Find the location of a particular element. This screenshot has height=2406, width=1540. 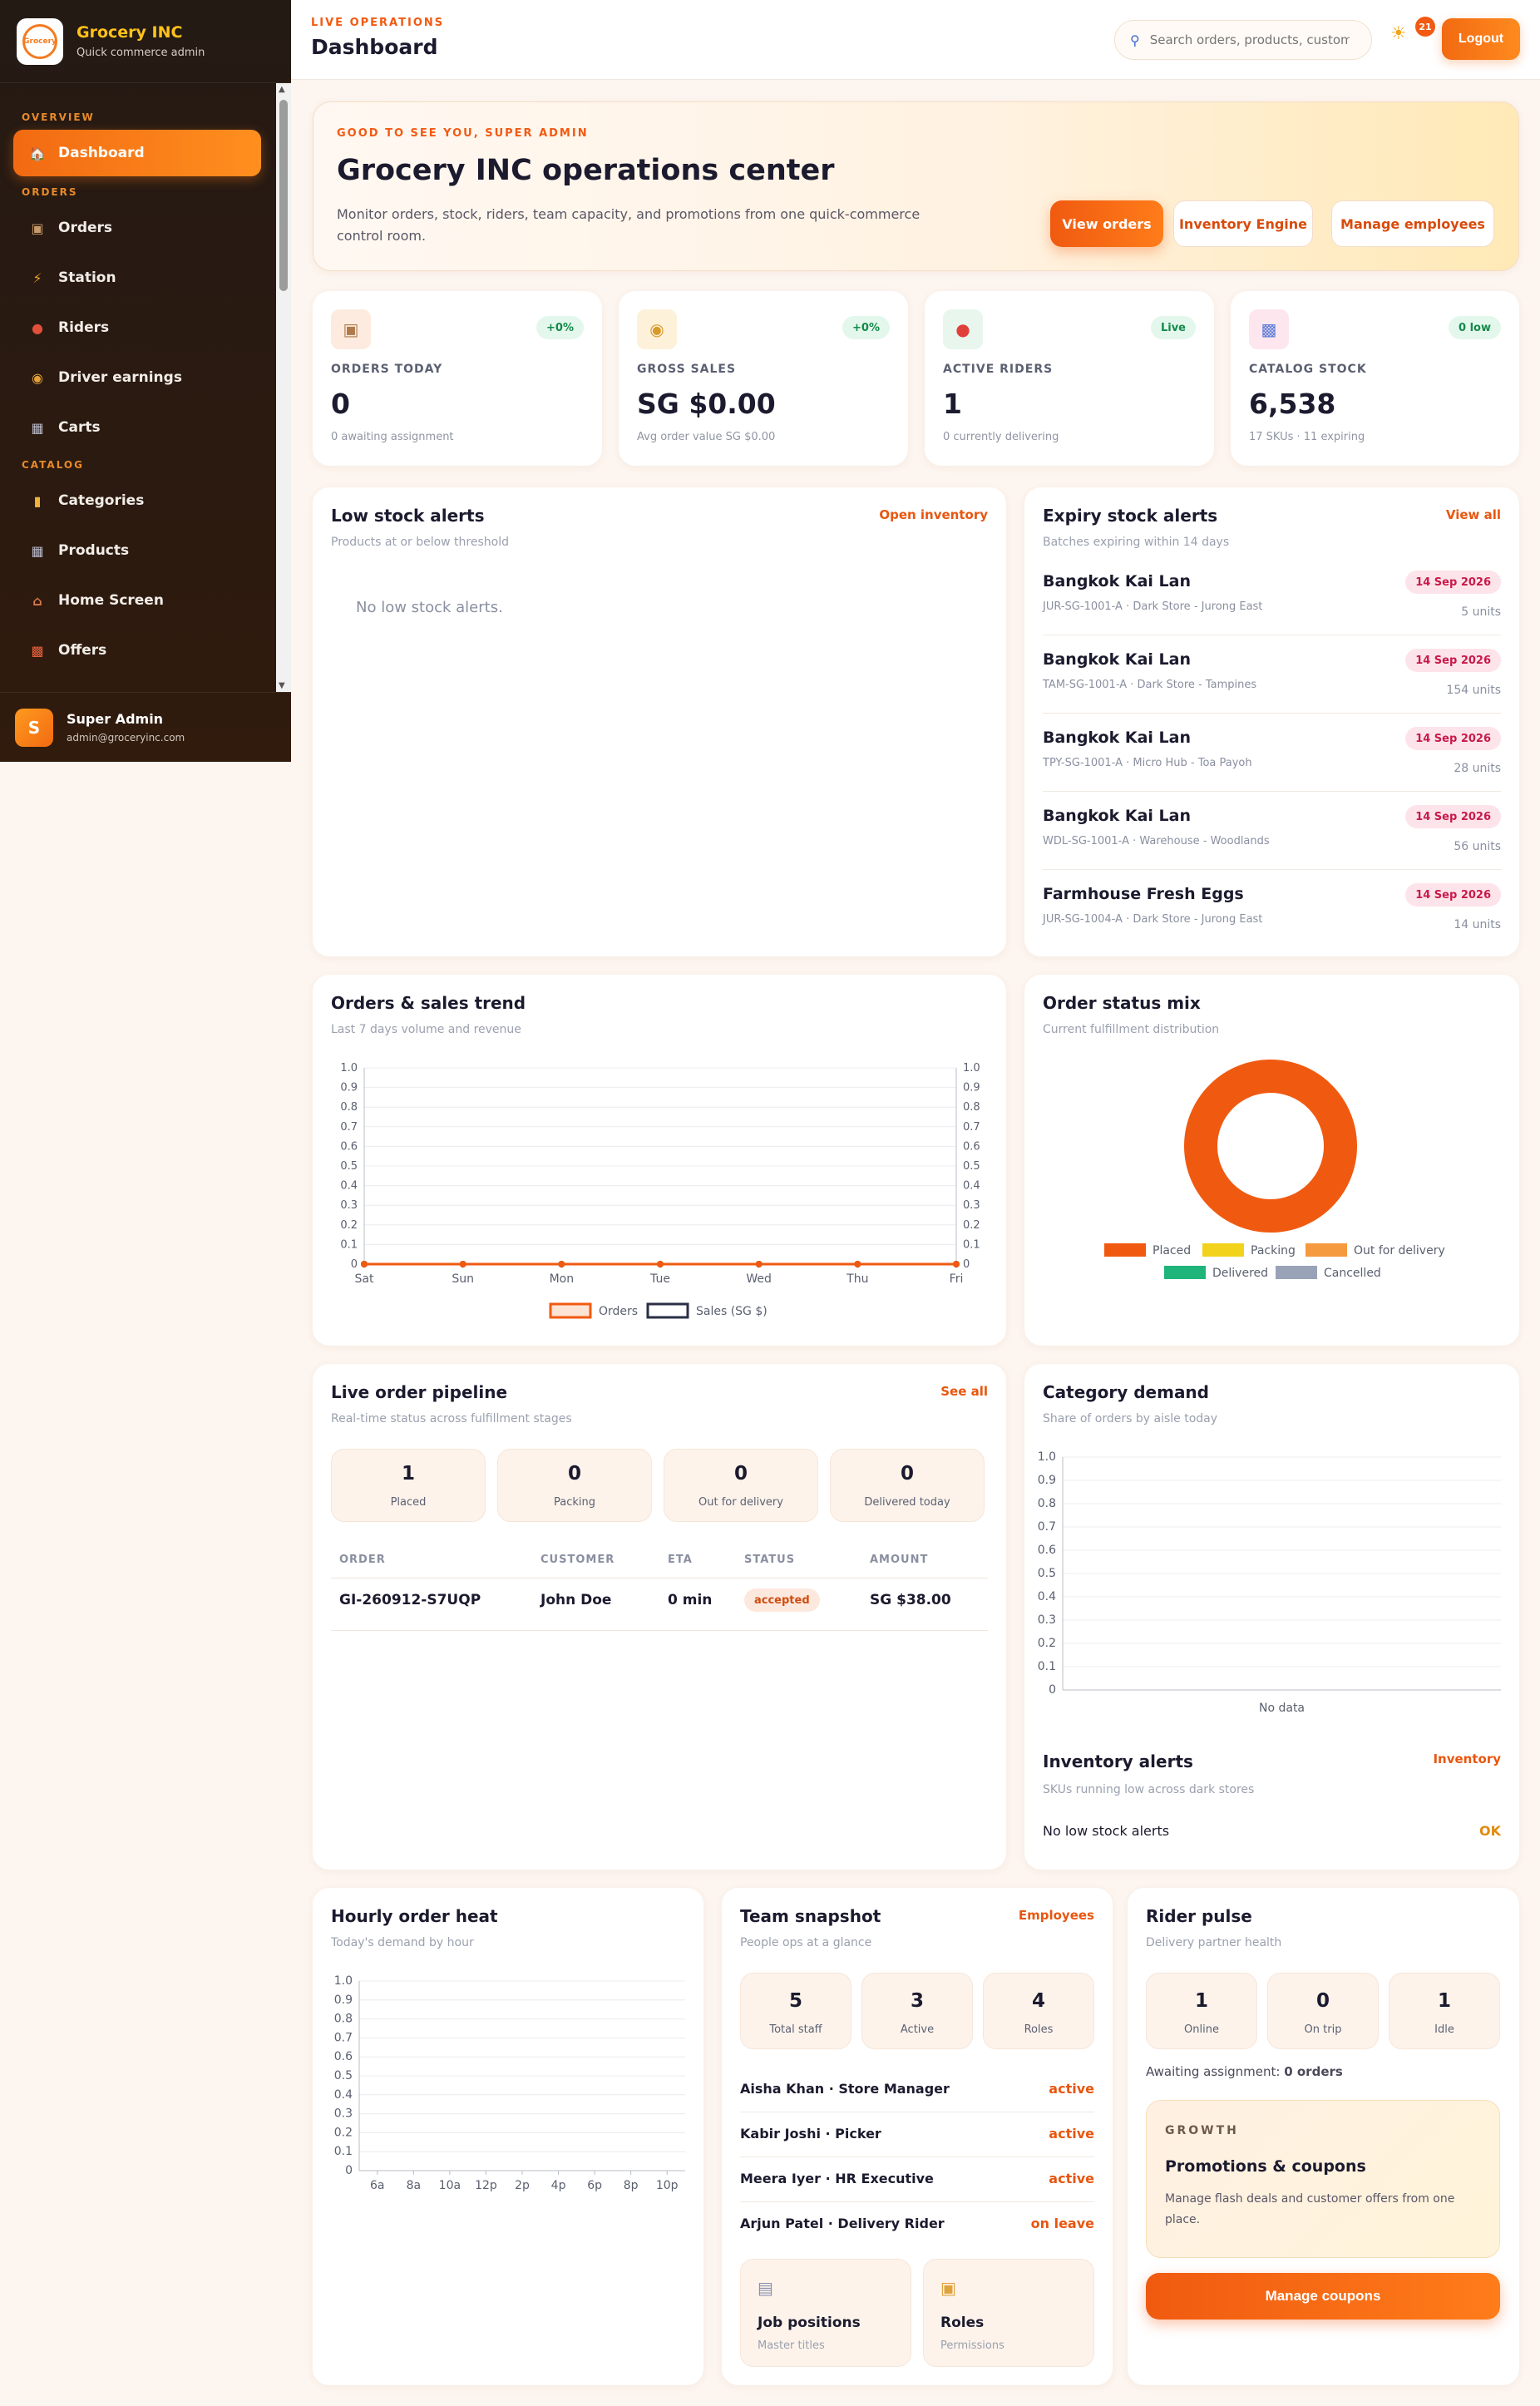

stage-placed: 1 Placed is located at coordinates (409, 1485).